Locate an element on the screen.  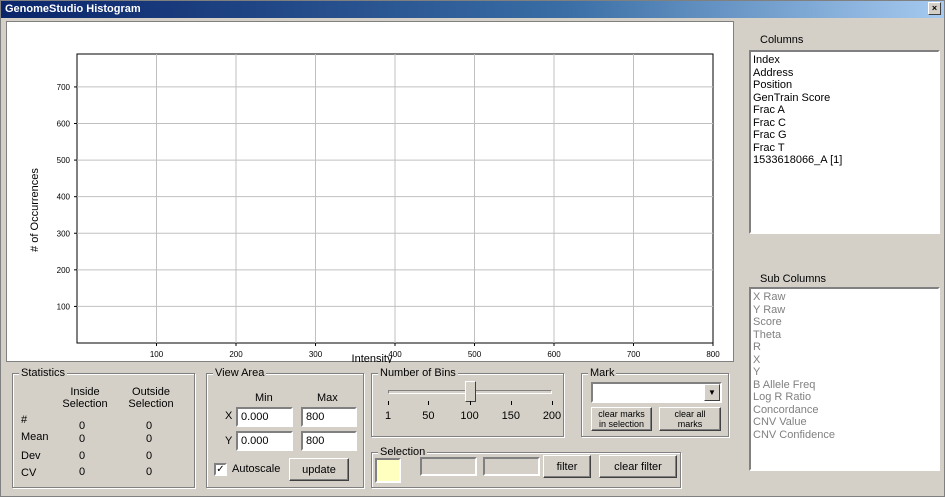
bins-tick-label: 1 is located at coordinates (388, 416).